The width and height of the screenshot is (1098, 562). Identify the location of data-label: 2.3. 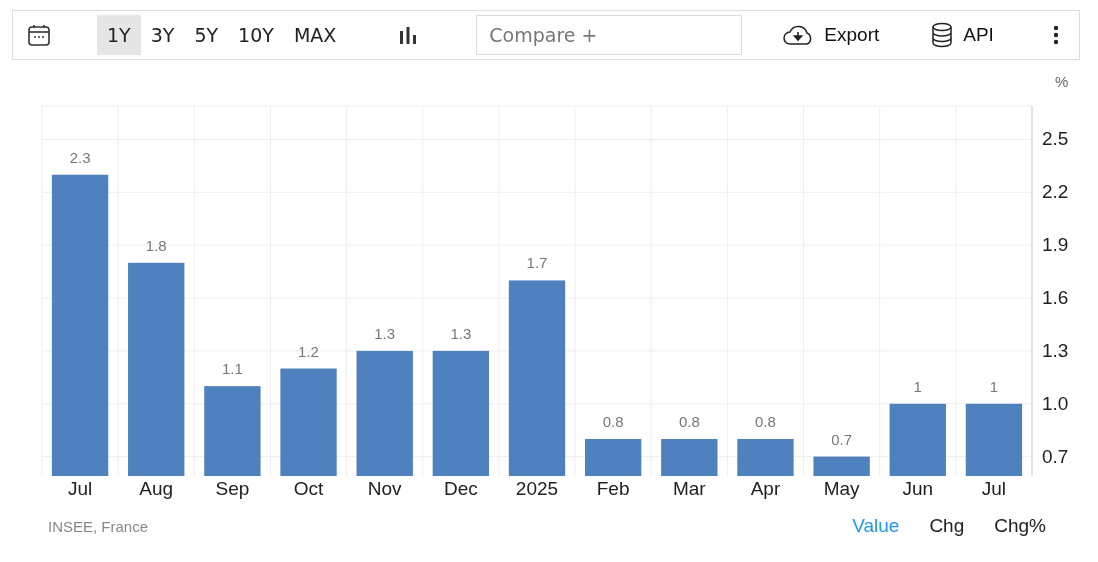
(80, 157).